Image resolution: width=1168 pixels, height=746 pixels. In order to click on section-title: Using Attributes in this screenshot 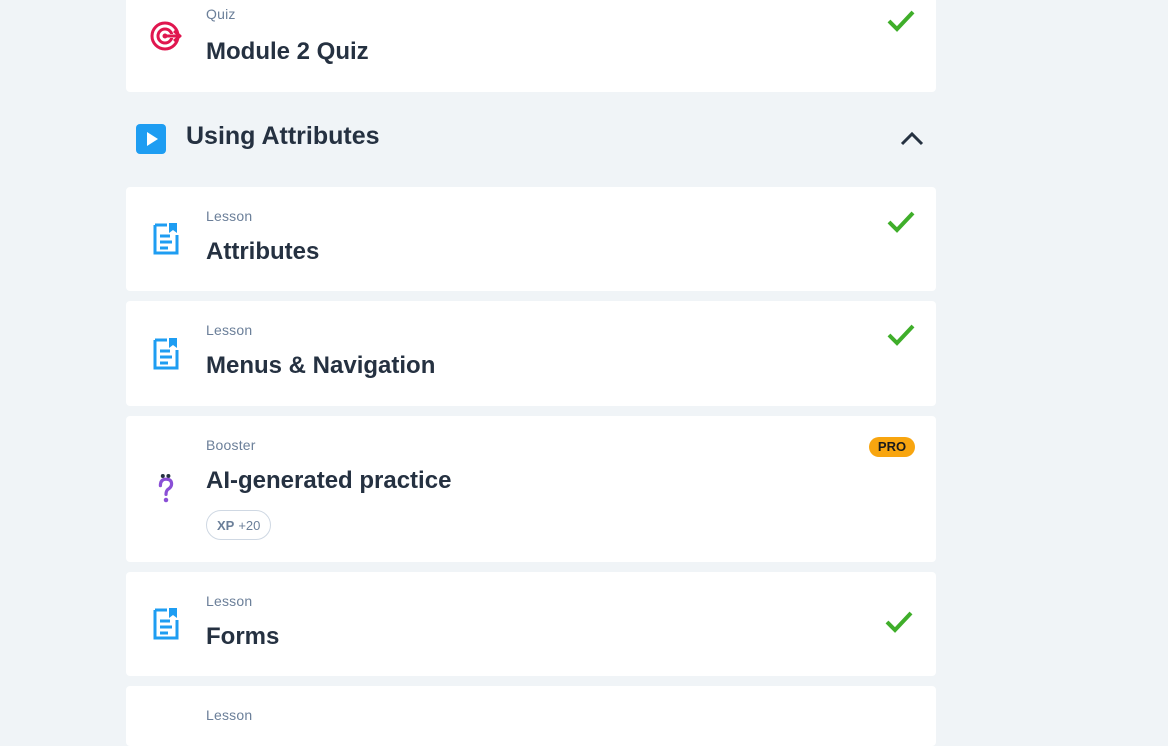, I will do `click(283, 136)`.